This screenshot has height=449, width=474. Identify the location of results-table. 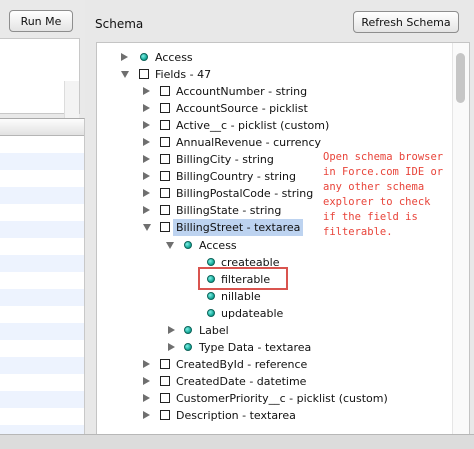
(42, 276).